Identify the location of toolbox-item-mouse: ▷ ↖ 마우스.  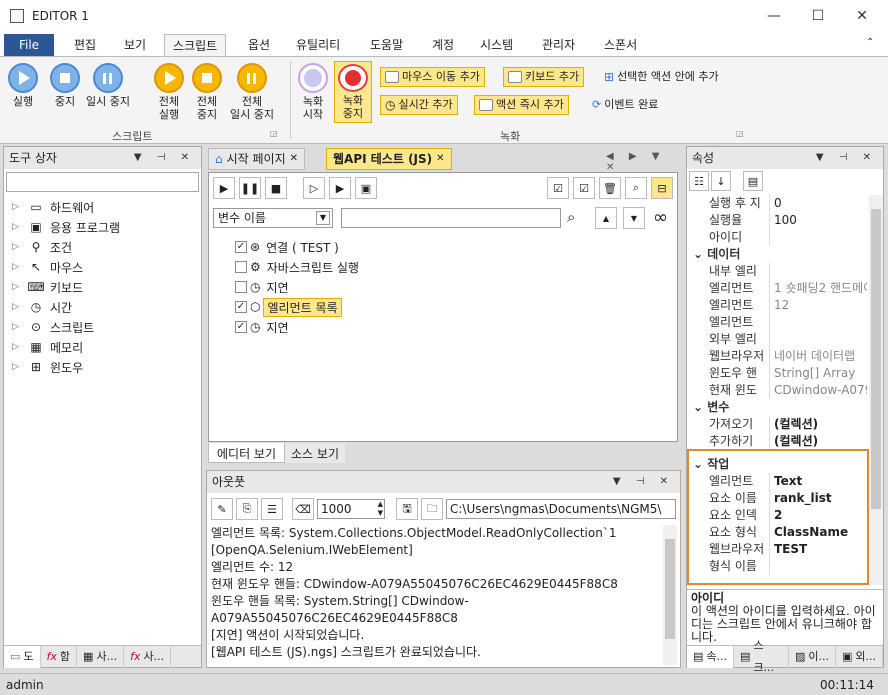
(106, 267).